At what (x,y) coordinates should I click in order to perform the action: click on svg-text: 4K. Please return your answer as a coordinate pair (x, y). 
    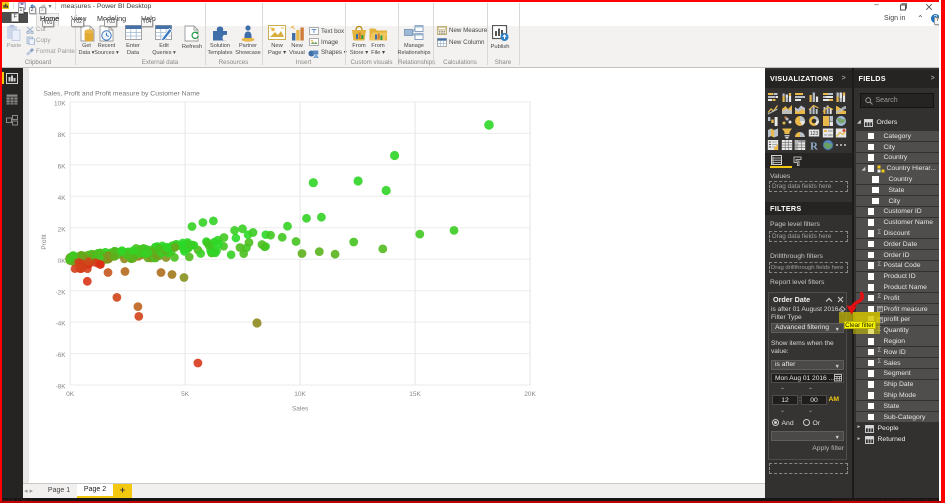
    Looking at the image, I should click on (62, 197).